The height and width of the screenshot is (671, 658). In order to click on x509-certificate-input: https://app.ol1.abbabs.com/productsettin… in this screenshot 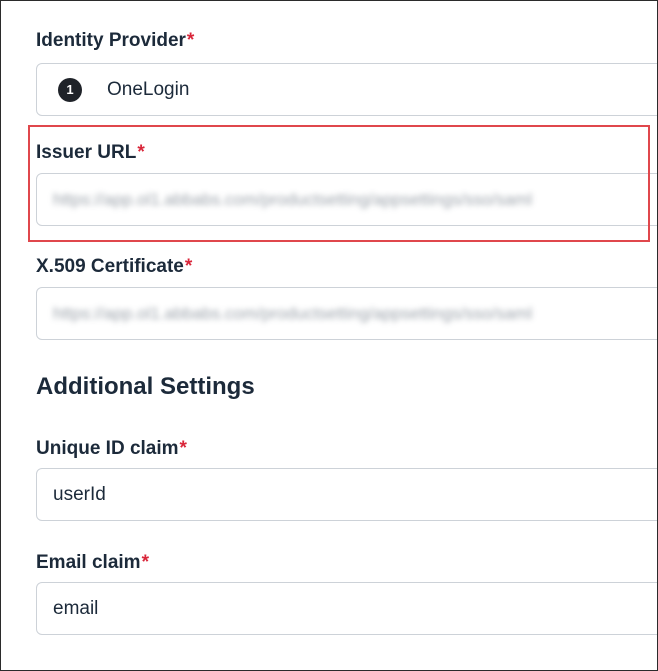, I will do `click(346, 313)`.